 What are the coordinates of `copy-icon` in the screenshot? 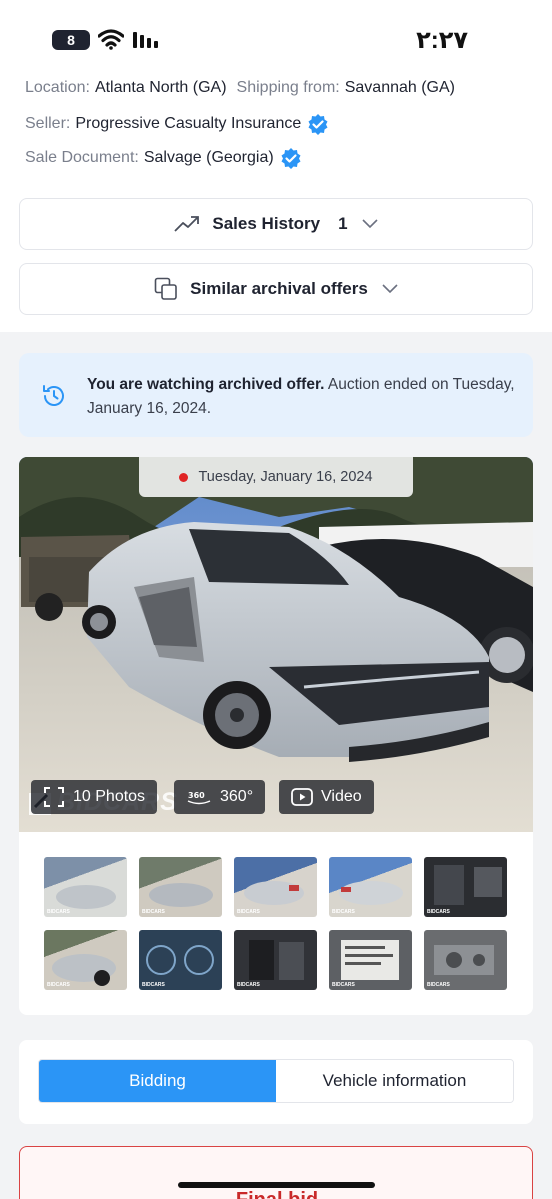 It's located at (166, 289).